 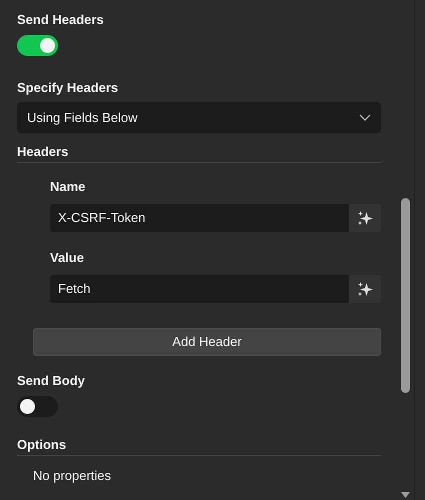 I want to click on field-label: Specify Headers, so click(x=68, y=88).